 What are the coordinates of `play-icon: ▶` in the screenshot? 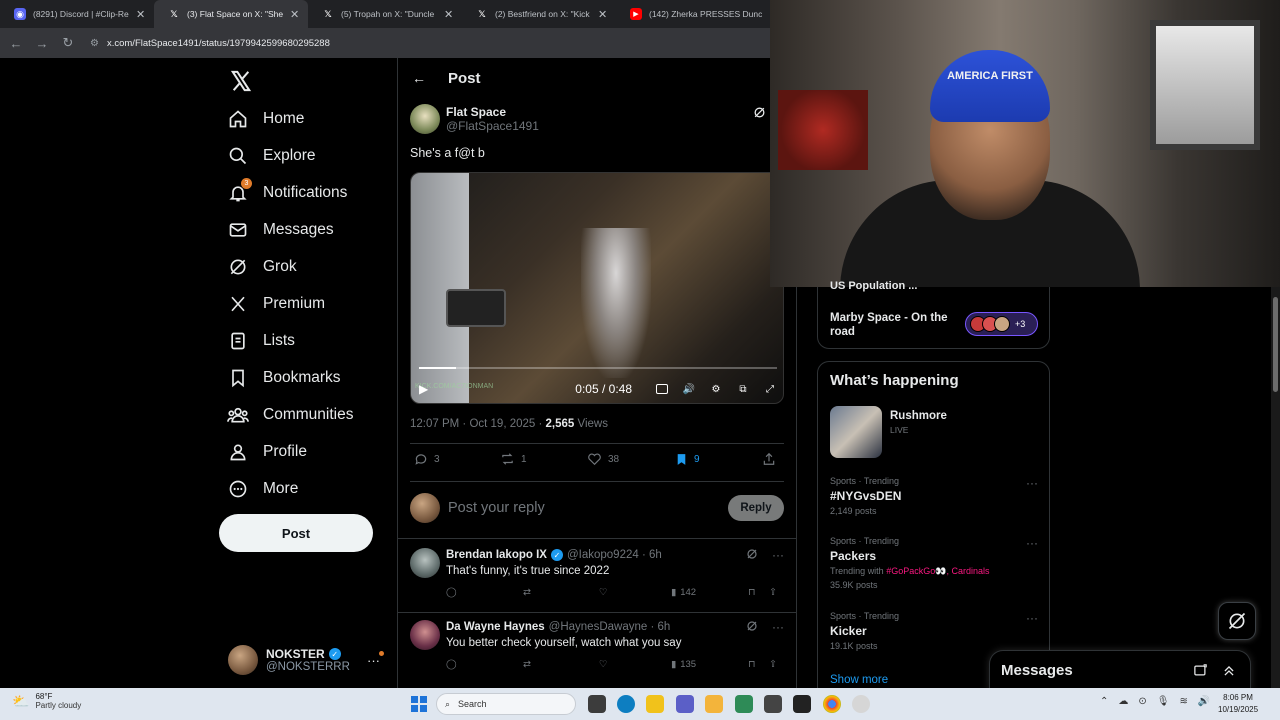 It's located at (423, 389).